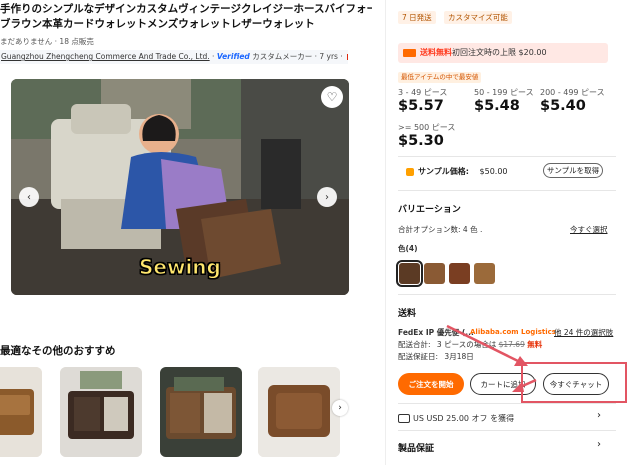 This screenshot has height=465, width=640. Describe the element at coordinates (347, 57) in the screenshot. I see `cn-flag-icon` at that location.